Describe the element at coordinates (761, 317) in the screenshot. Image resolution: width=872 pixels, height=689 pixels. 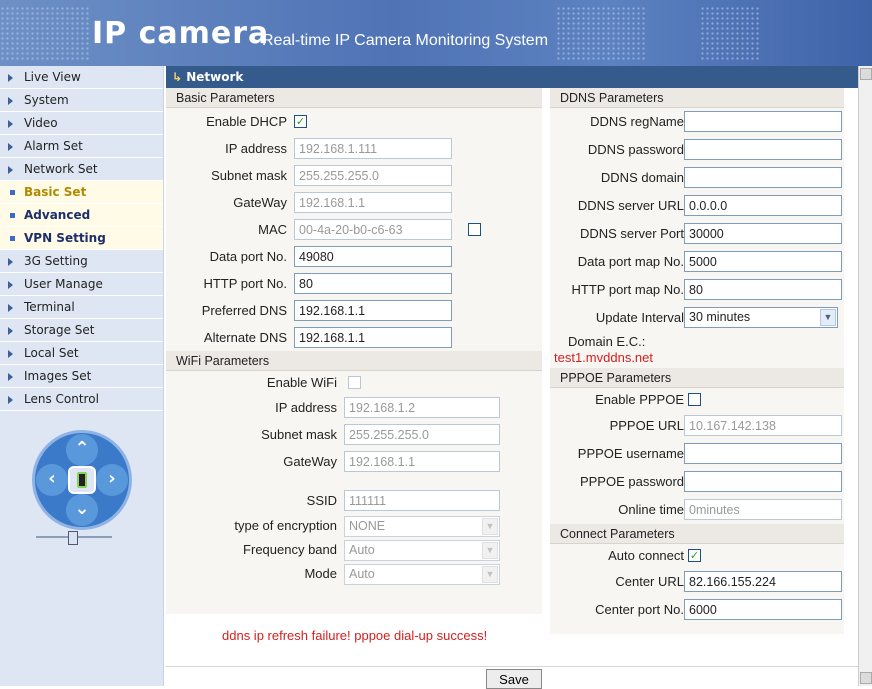
I see `update-interval-select: 30 minutes ▼` at that location.